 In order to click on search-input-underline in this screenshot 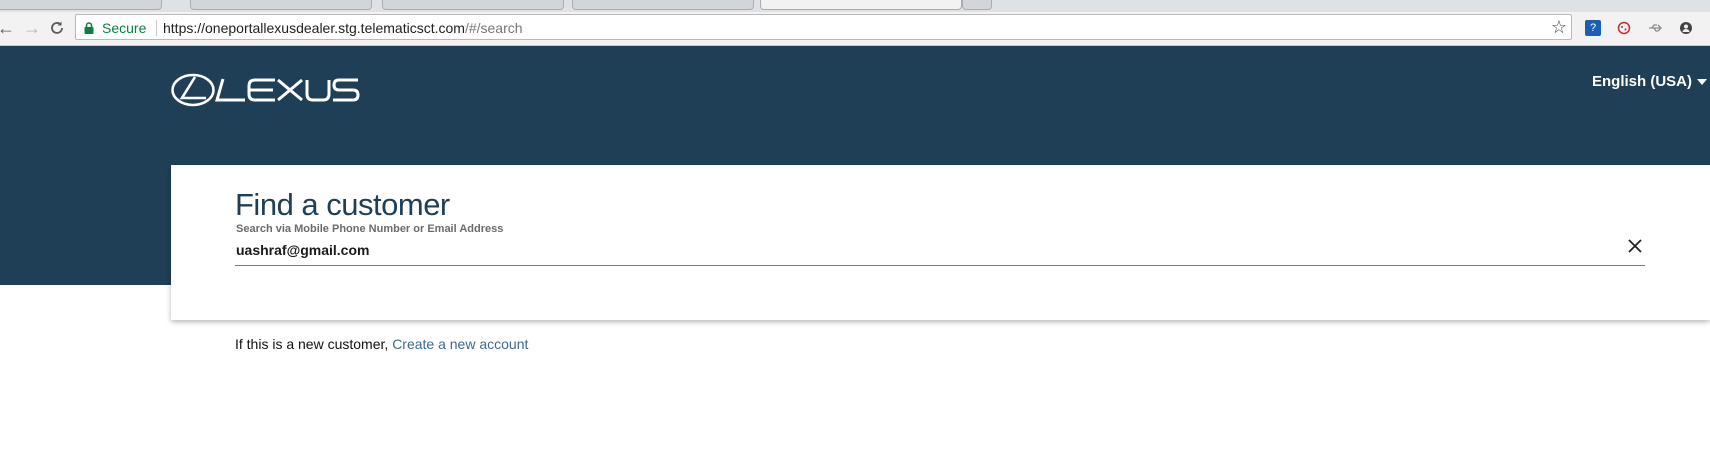, I will do `click(940, 265)`.